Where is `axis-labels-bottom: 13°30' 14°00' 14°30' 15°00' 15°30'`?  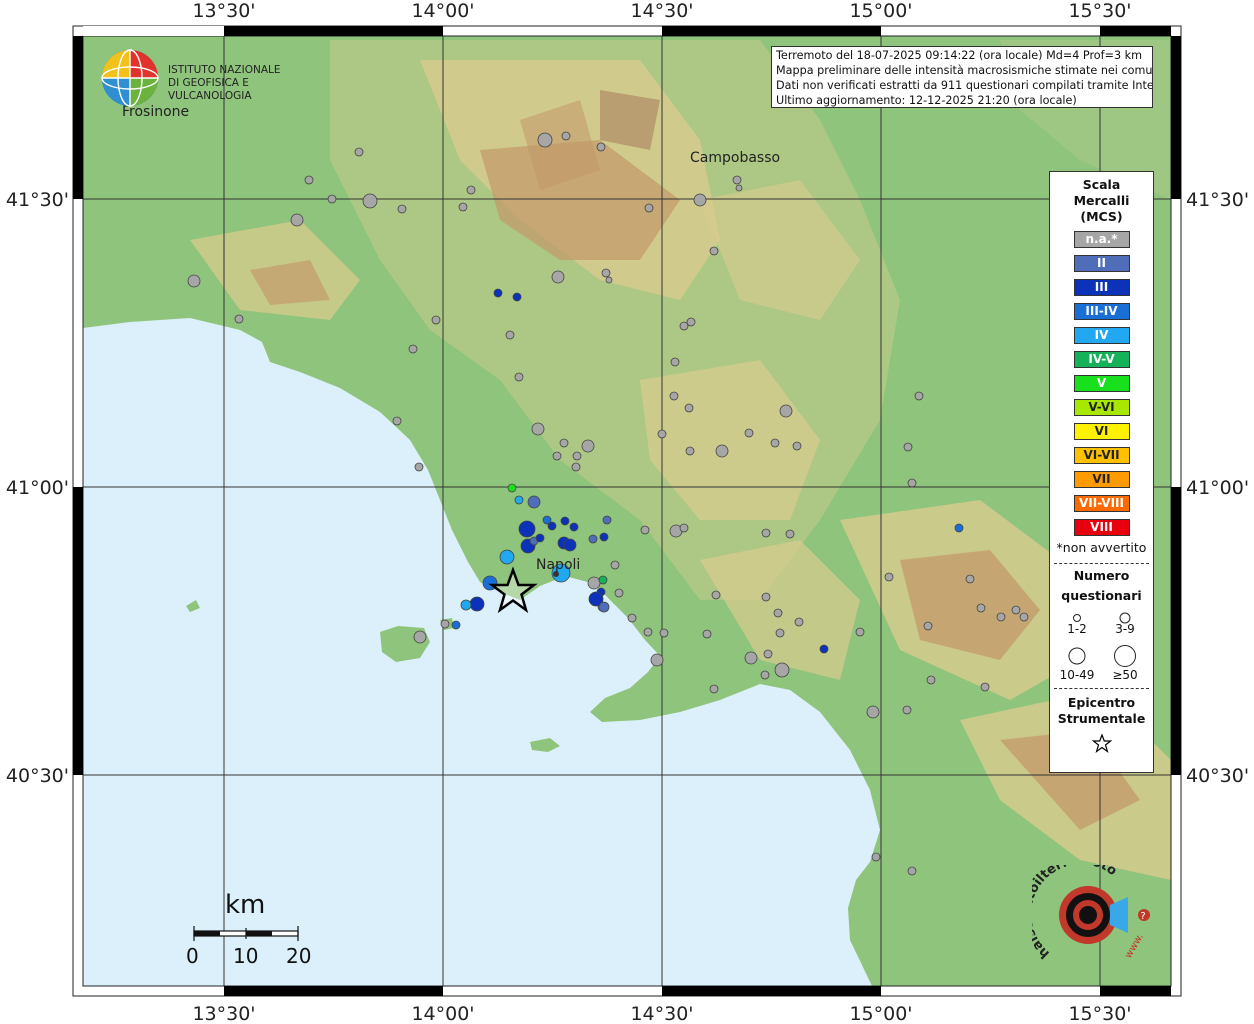 axis-labels-bottom: 13°30' 14°00' 14°30' 15°00' 15°30' is located at coordinates (661, 1013).